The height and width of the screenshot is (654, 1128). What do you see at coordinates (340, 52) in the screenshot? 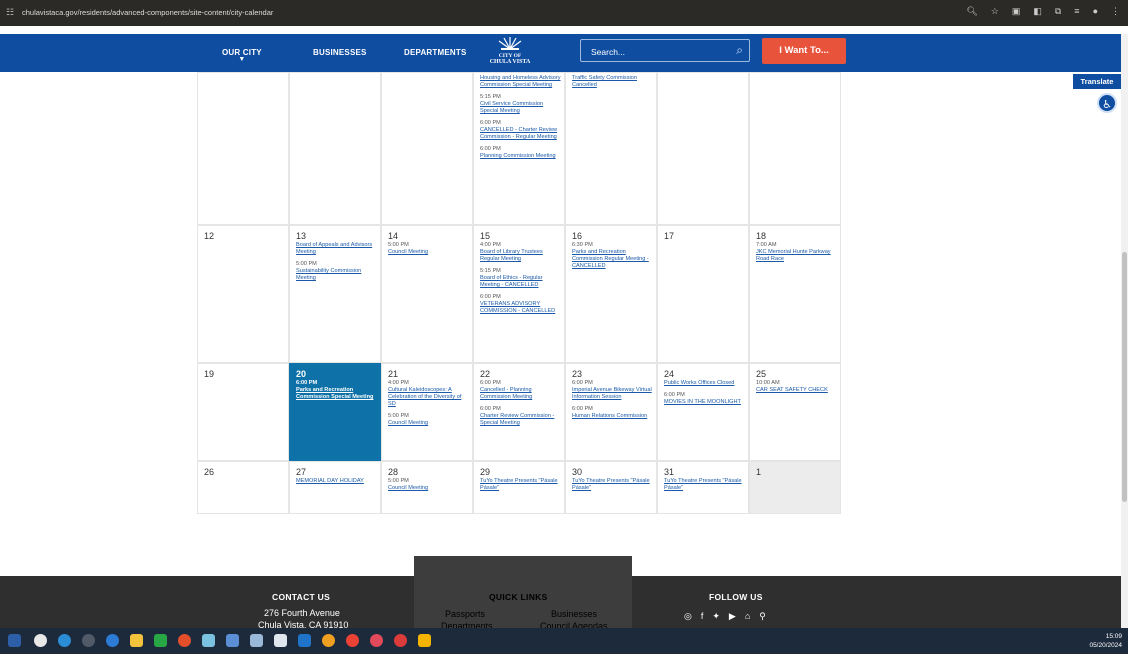
I see `nav-businesses: BUSINESSES` at bounding box center [340, 52].